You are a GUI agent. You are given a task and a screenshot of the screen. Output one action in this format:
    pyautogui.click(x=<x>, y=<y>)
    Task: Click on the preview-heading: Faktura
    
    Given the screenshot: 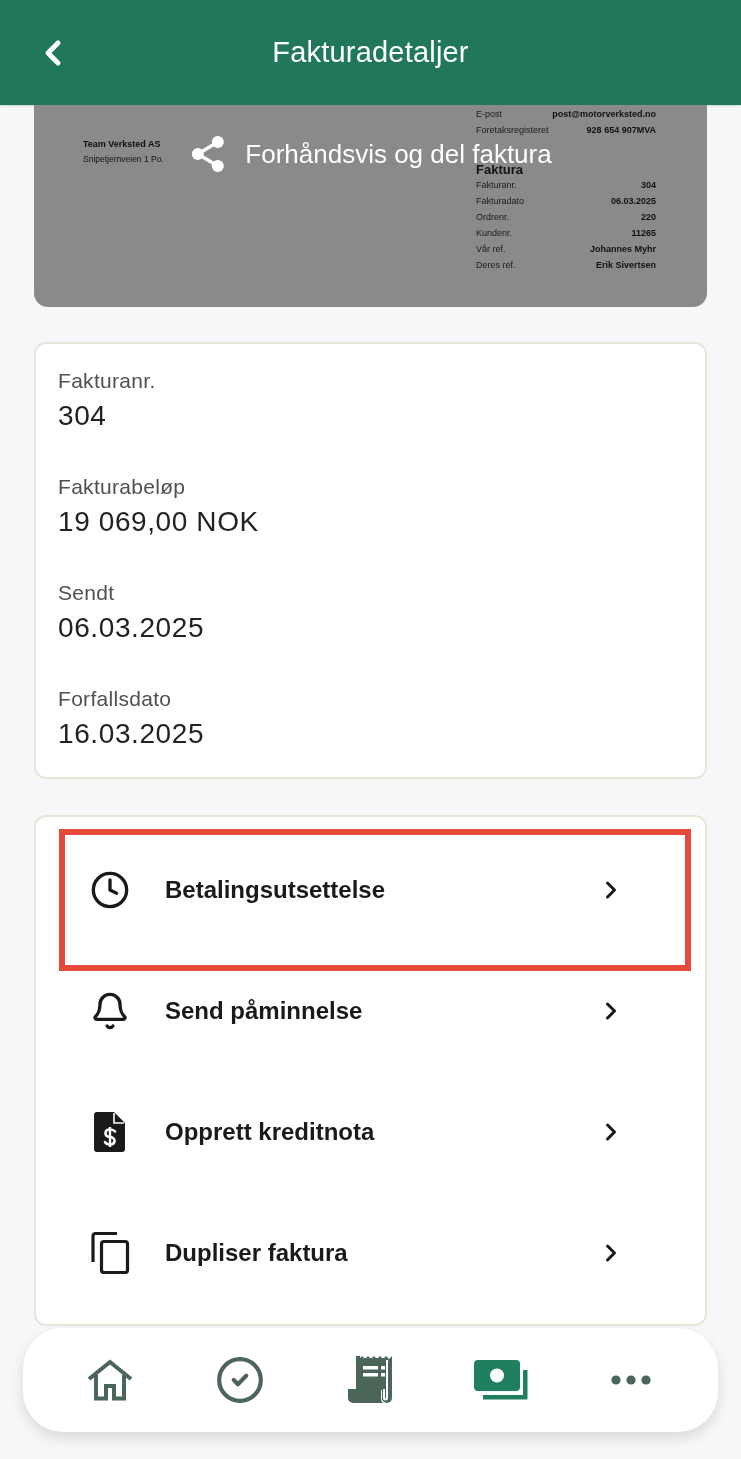 What is the action you would take?
    pyautogui.click(x=499, y=170)
    